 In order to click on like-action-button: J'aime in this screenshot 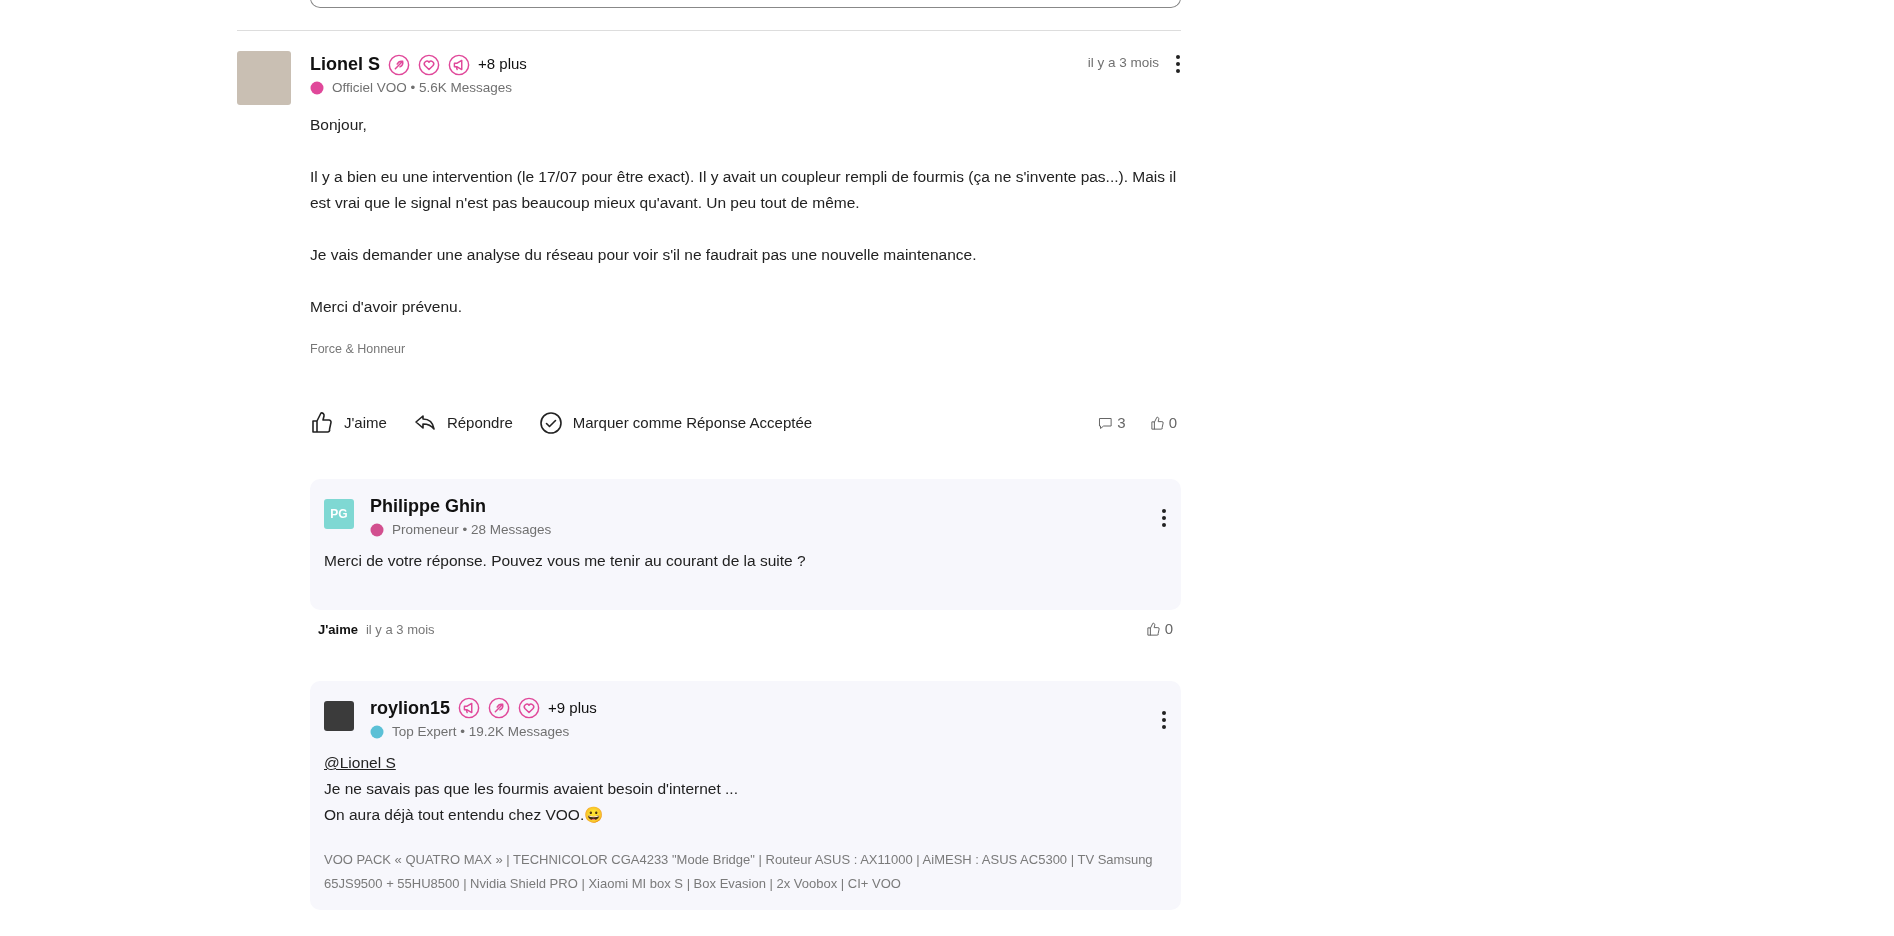, I will do `click(348, 423)`.